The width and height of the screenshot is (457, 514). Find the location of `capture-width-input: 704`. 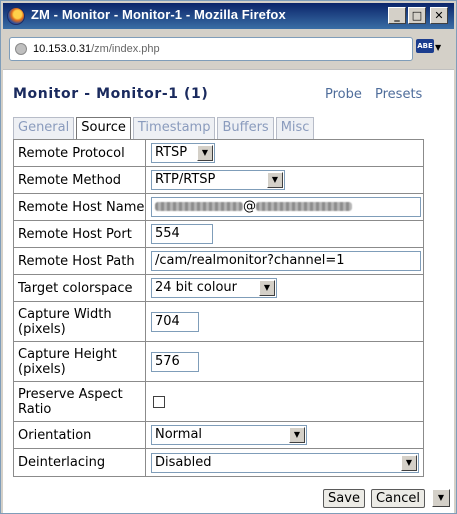

capture-width-input: 704 is located at coordinates (175, 321).